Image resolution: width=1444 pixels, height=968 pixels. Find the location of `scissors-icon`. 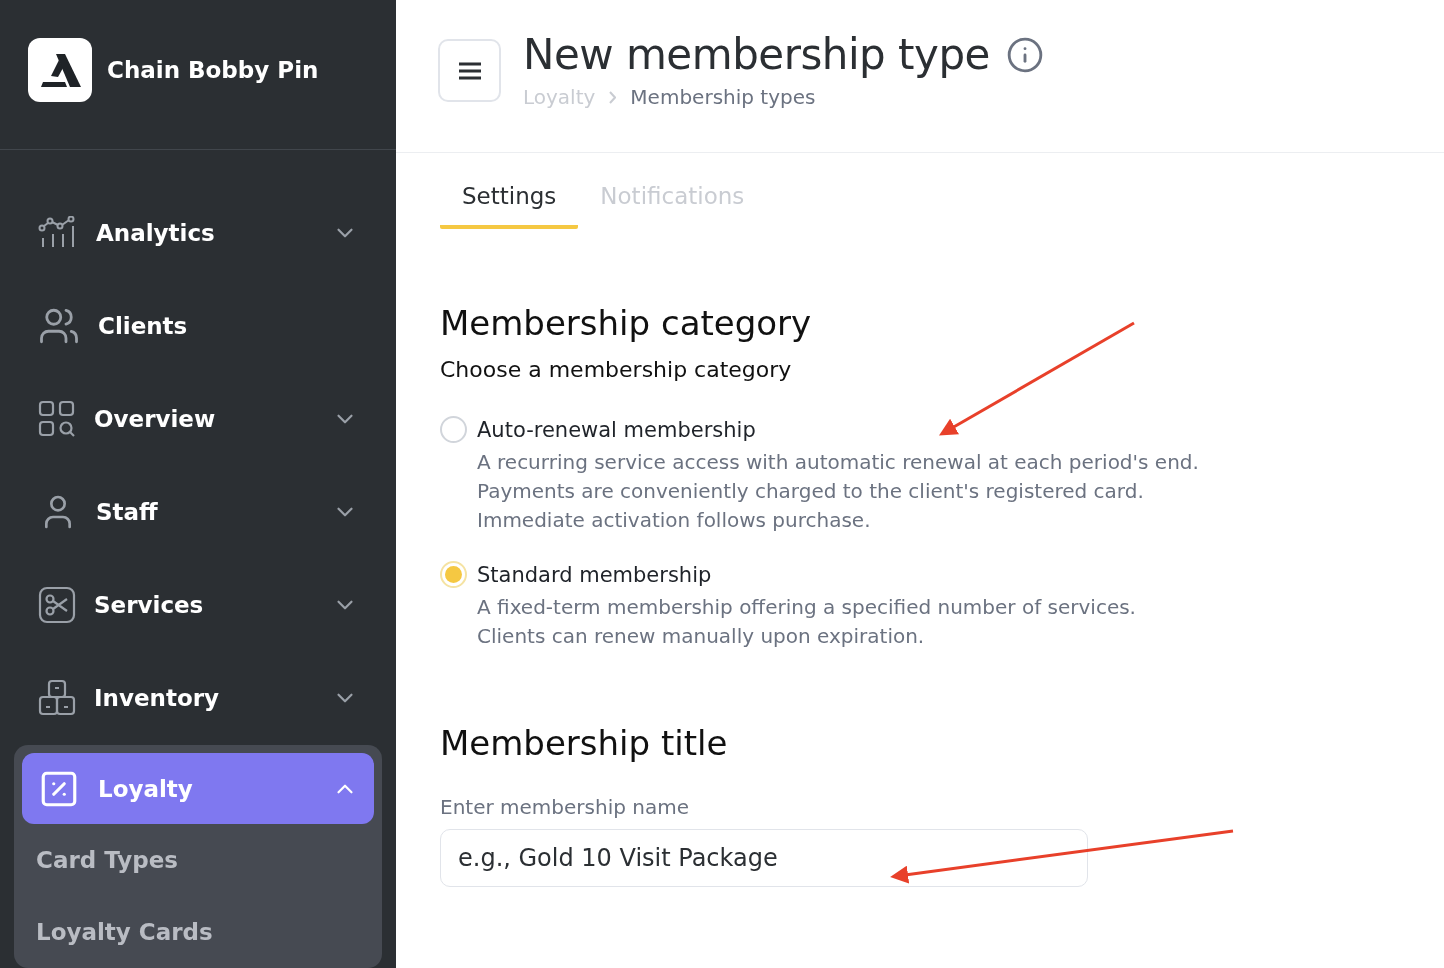

scissors-icon is located at coordinates (57, 604).